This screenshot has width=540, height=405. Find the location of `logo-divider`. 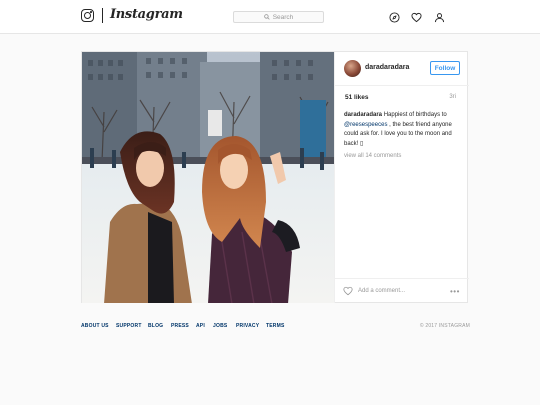

logo-divider is located at coordinates (102, 15).